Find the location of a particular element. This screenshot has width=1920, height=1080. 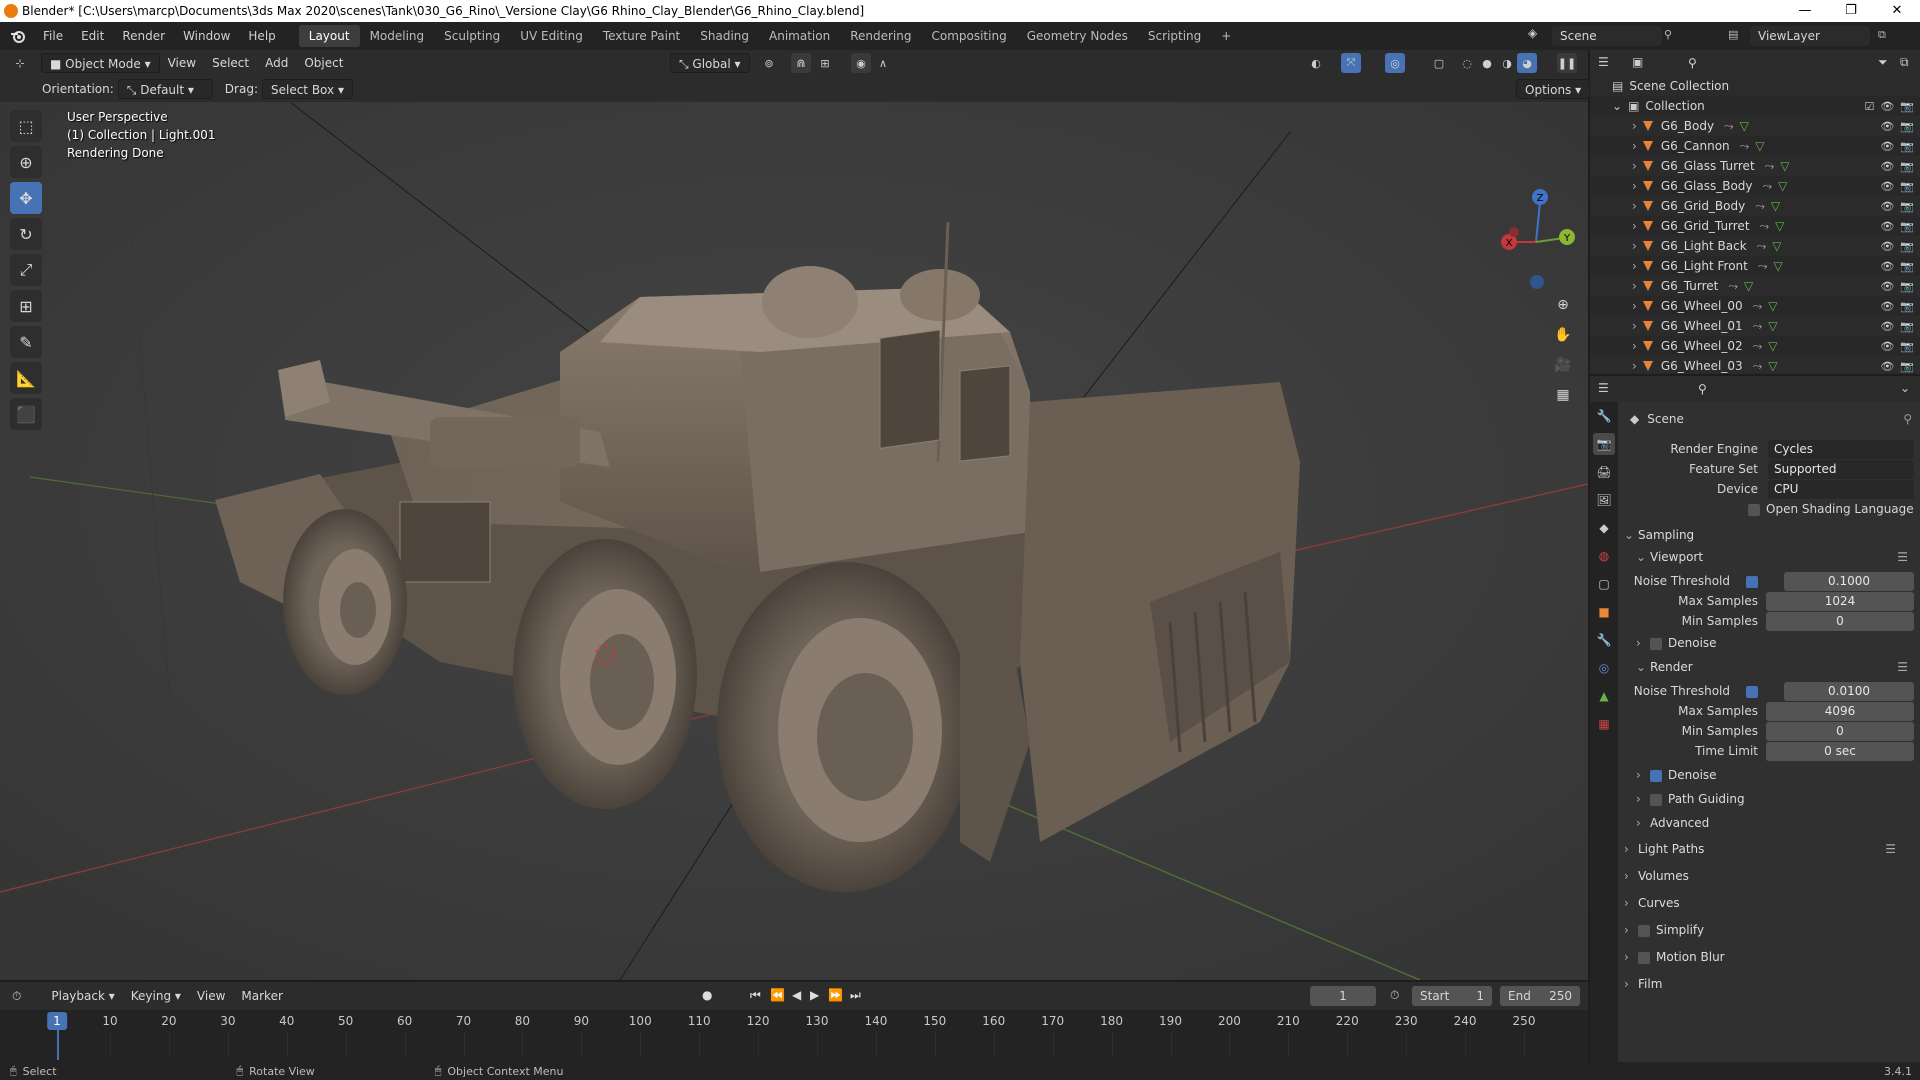

time-limit-field: 0 sec is located at coordinates (1840, 751).